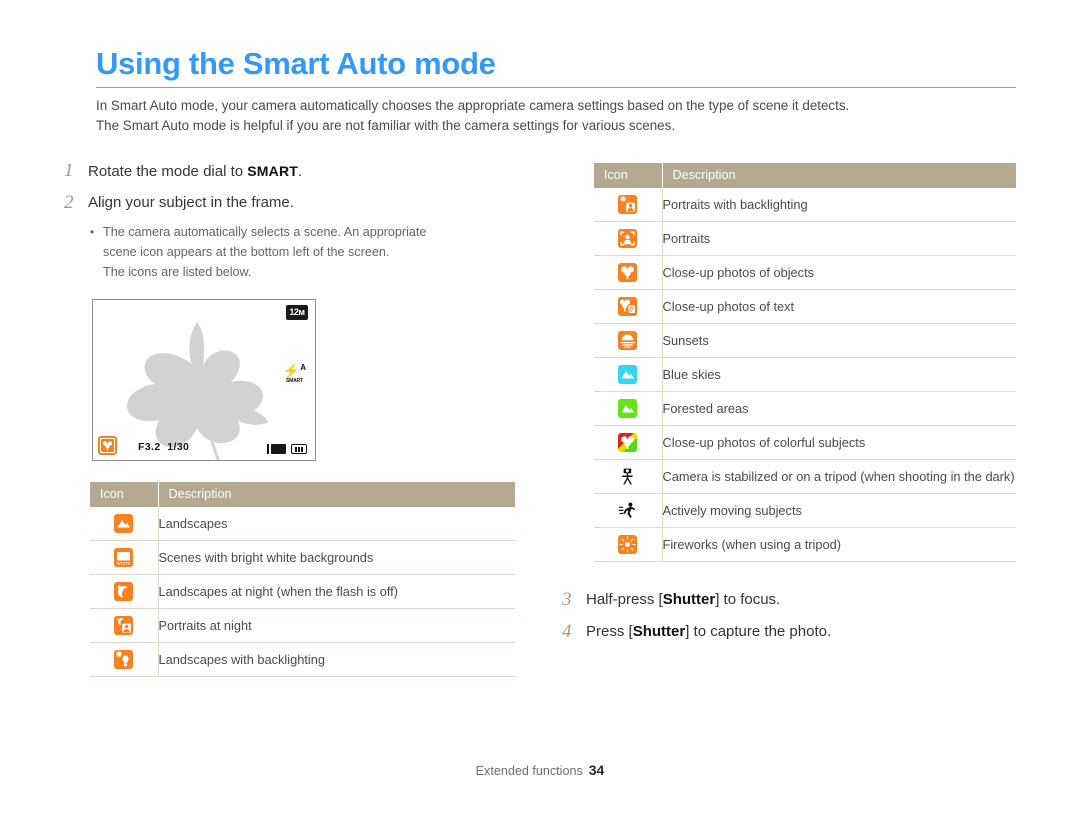 The height and width of the screenshot is (815, 1080). Describe the element at coordinates (839, 408) in the screenshot. I see `row-description: Forested areas` at that location.